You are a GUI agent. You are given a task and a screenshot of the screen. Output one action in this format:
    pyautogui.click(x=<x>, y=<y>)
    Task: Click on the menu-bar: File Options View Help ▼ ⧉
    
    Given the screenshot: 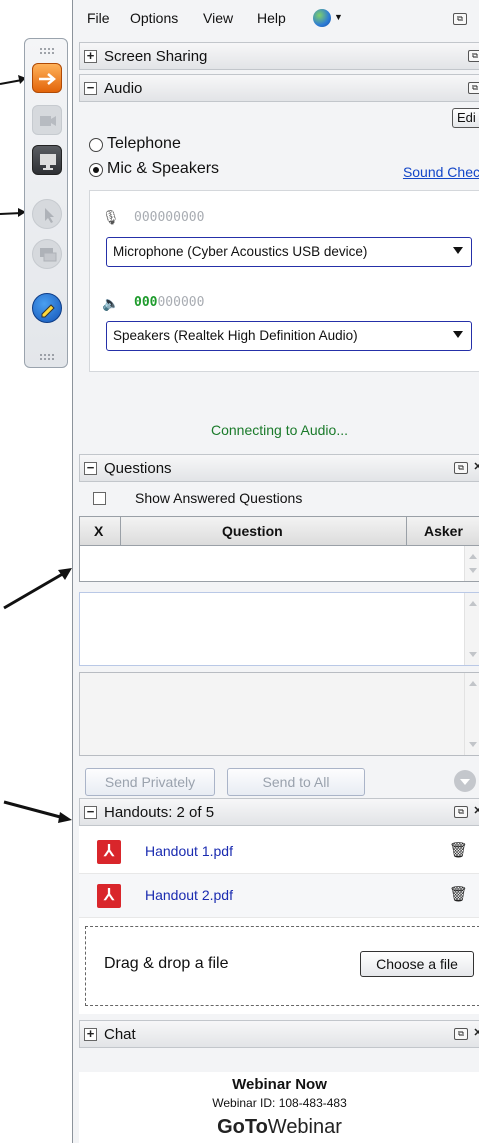 What is the action you would take?
    pyautogui.click(x=276, y=19)
    